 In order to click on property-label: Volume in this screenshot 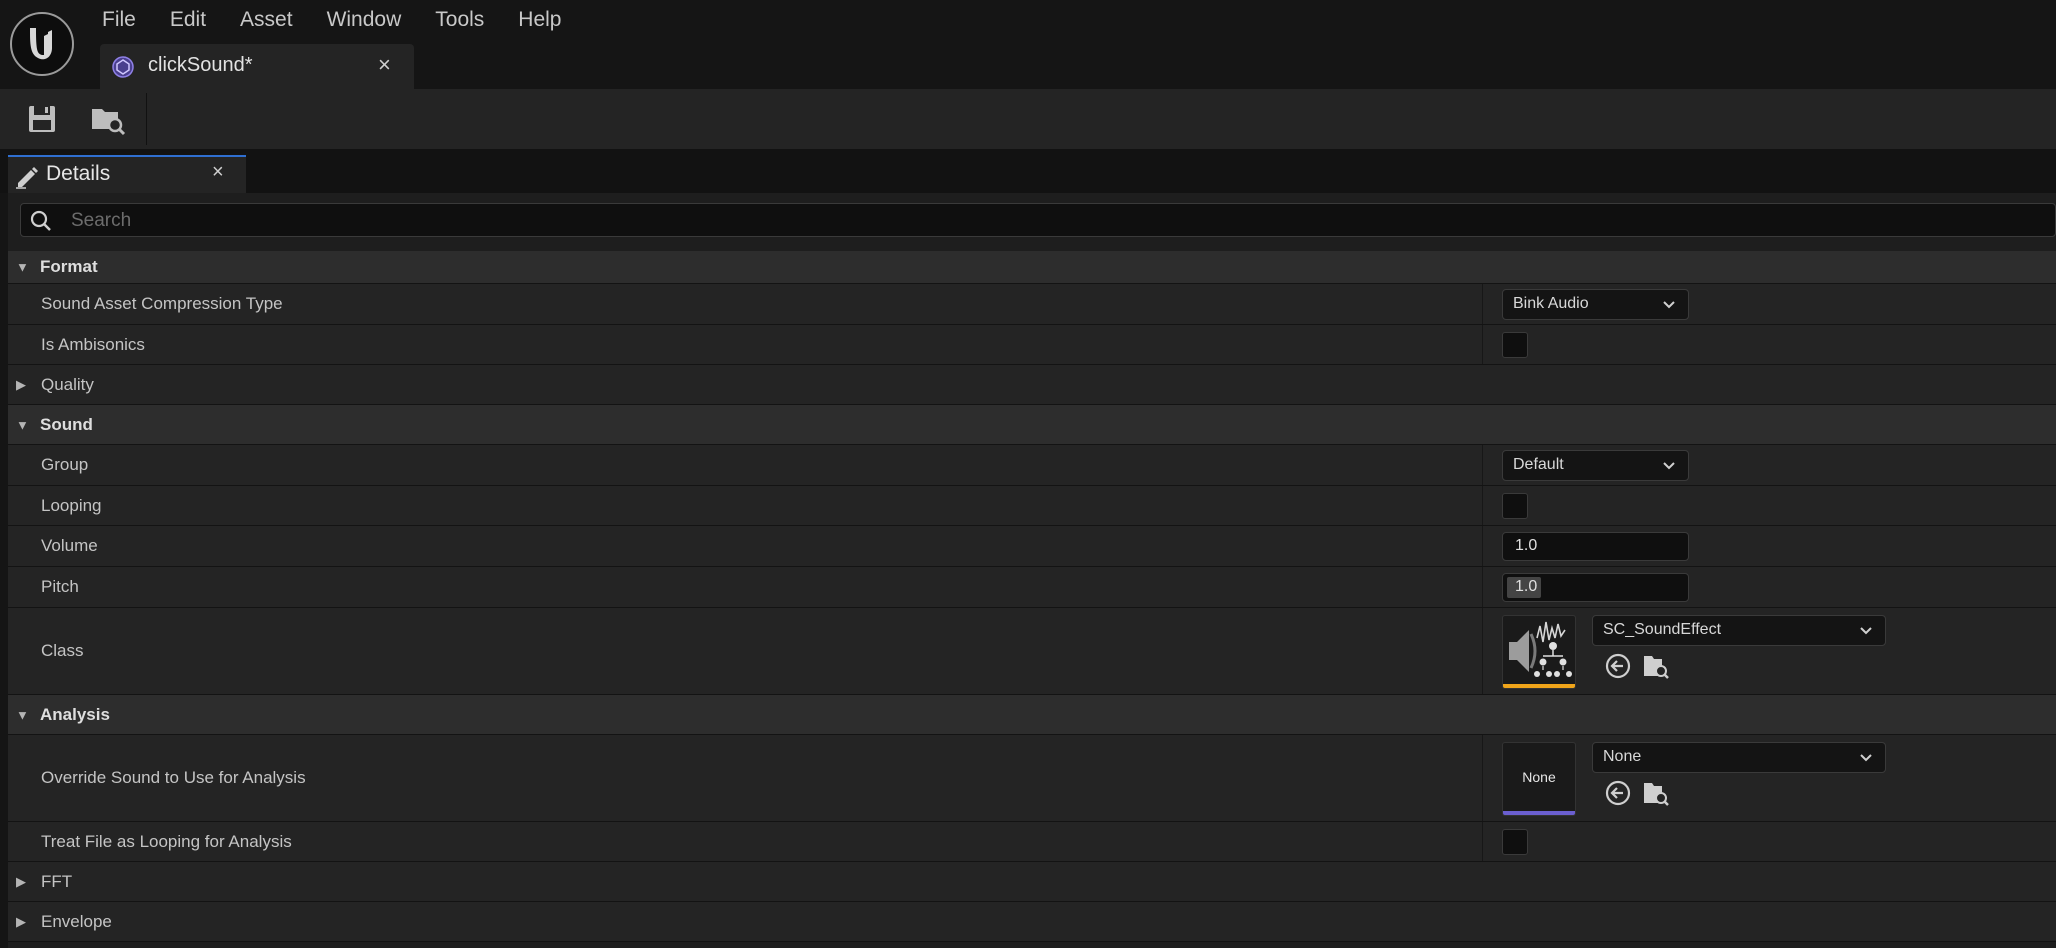, I will do `click(69, 545)`.